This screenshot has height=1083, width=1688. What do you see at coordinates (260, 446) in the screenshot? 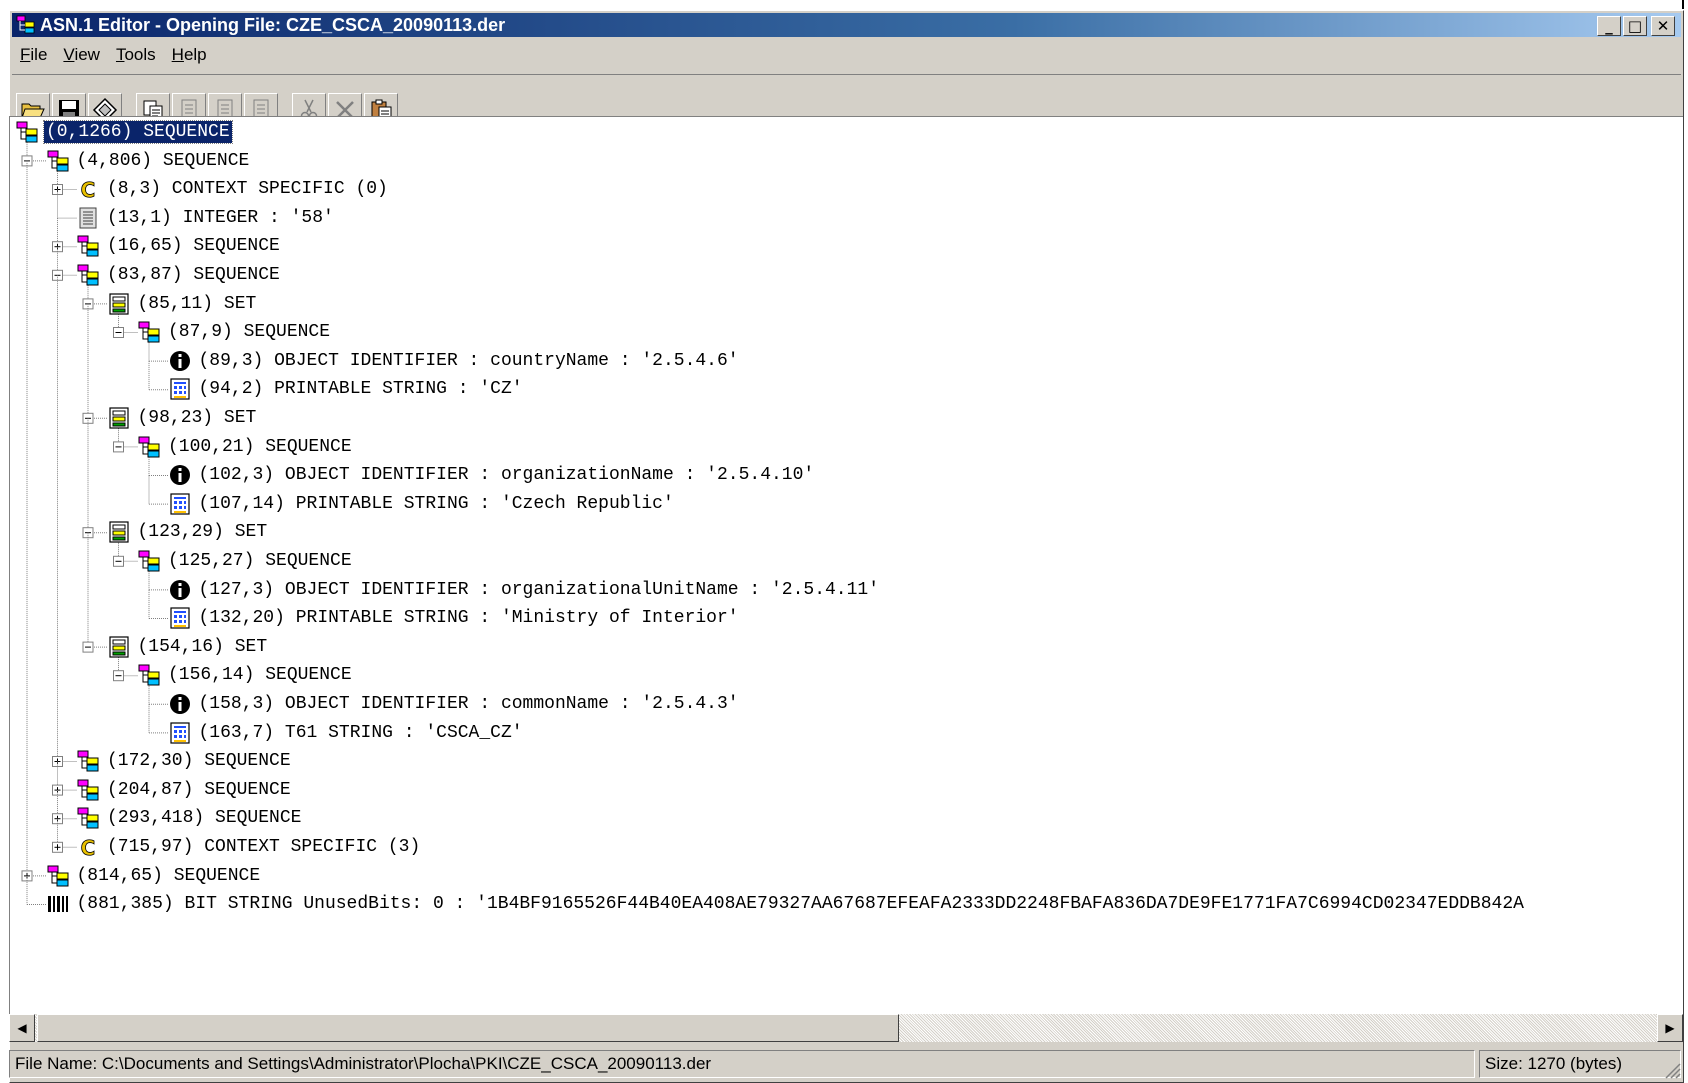
I see `tree-node-label: (100,21) SEQUENCE` at bounding box center [260, 446].